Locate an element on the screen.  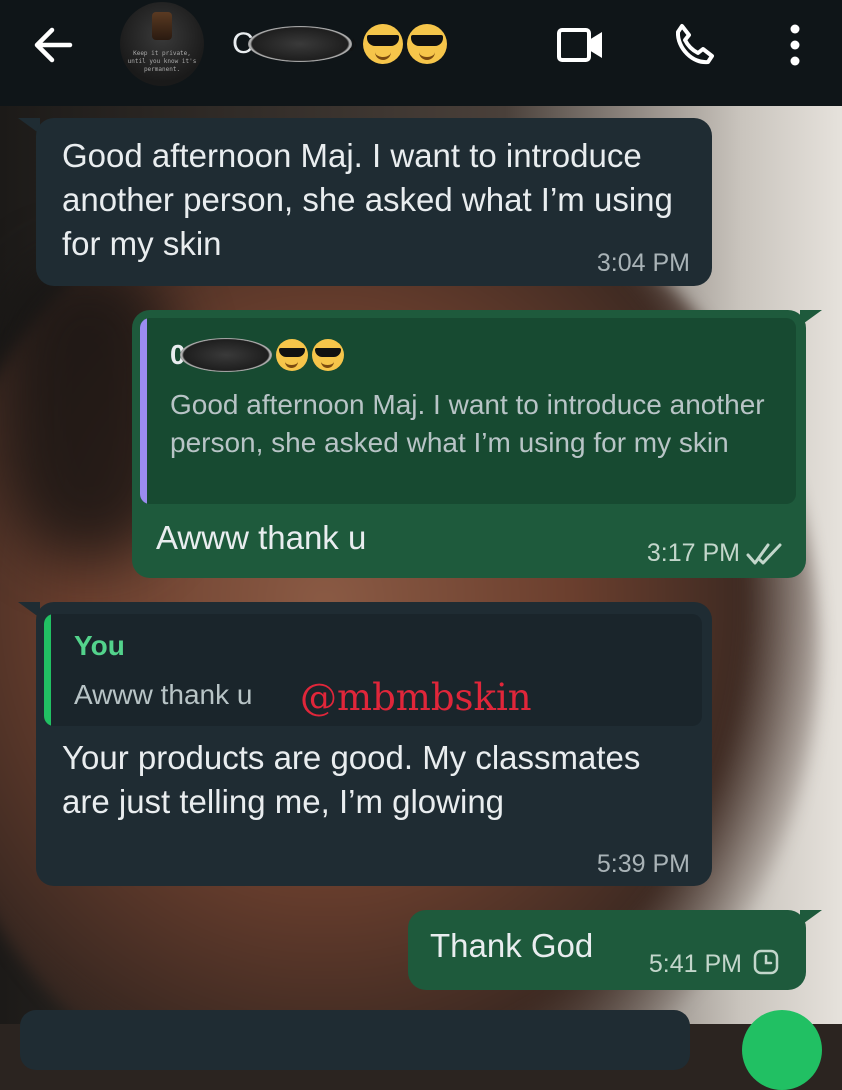
message-bubble-outgoing: Thank God 5:41 PM is located at coordinates (607, 950).